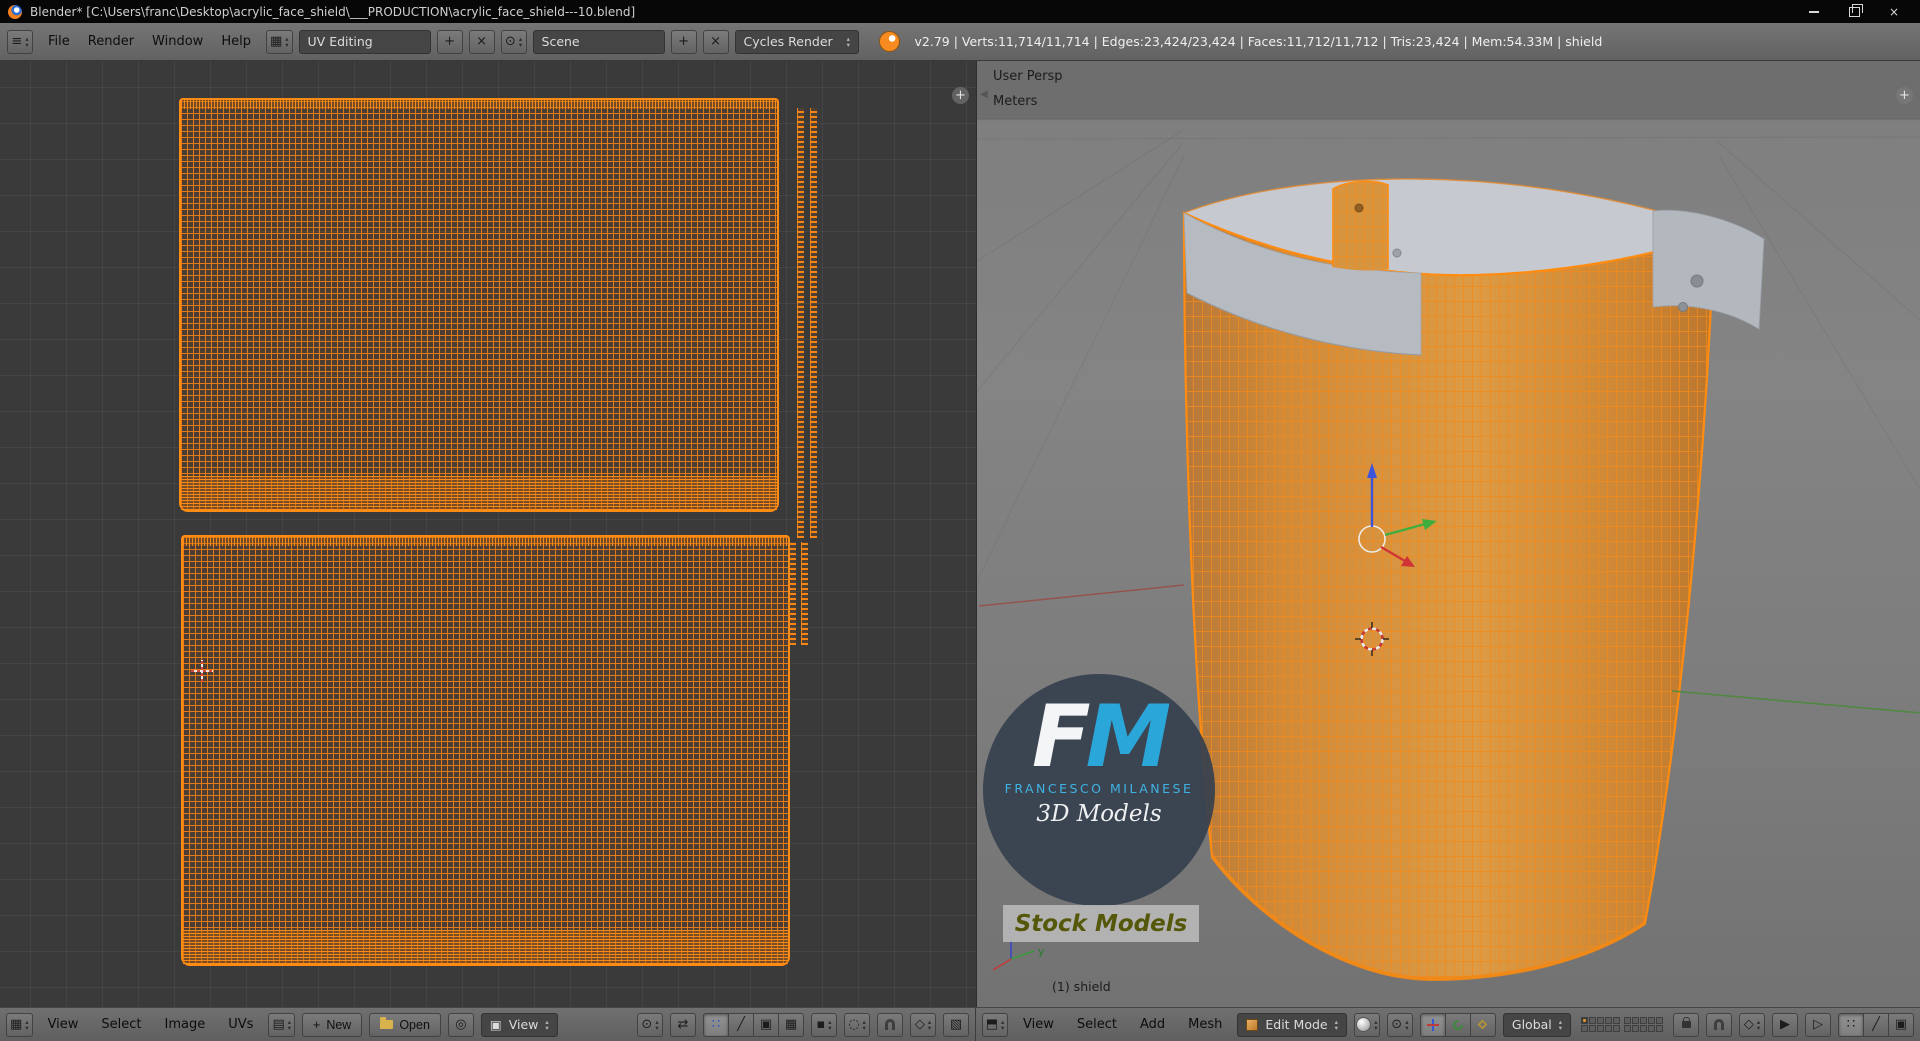 This screenshot has height=1041, width=1920. What do you see at coordinates (1152, 1024) in the screenshot?
I see `vp-menu-add: Add` at bounding box center [1152, 1024].